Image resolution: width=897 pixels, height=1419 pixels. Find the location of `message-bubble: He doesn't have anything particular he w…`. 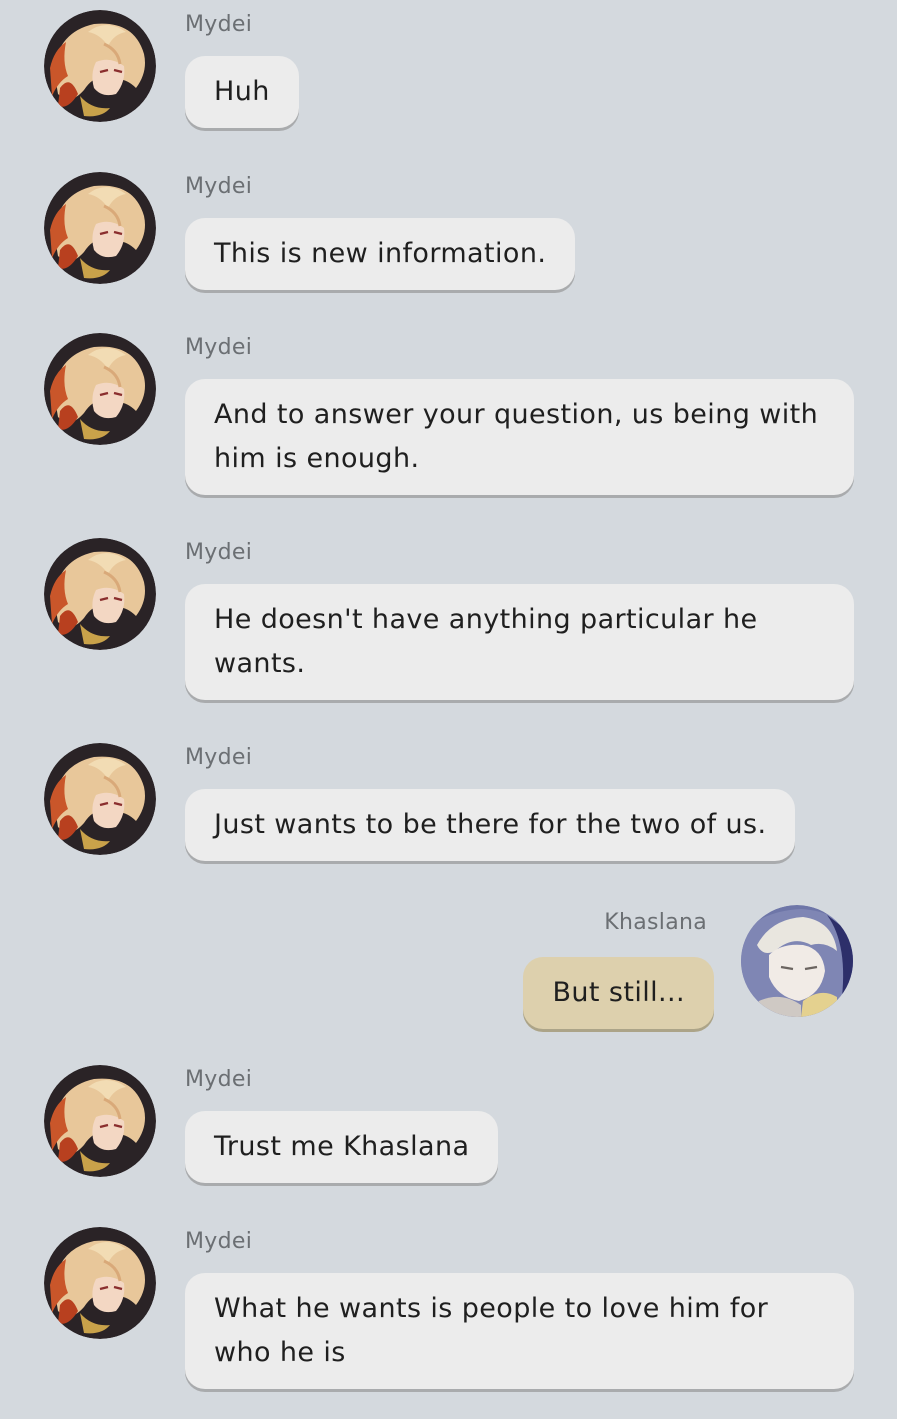

message-bubble: He doesn't have anything particular he w… is located at coordinates (519, 642).